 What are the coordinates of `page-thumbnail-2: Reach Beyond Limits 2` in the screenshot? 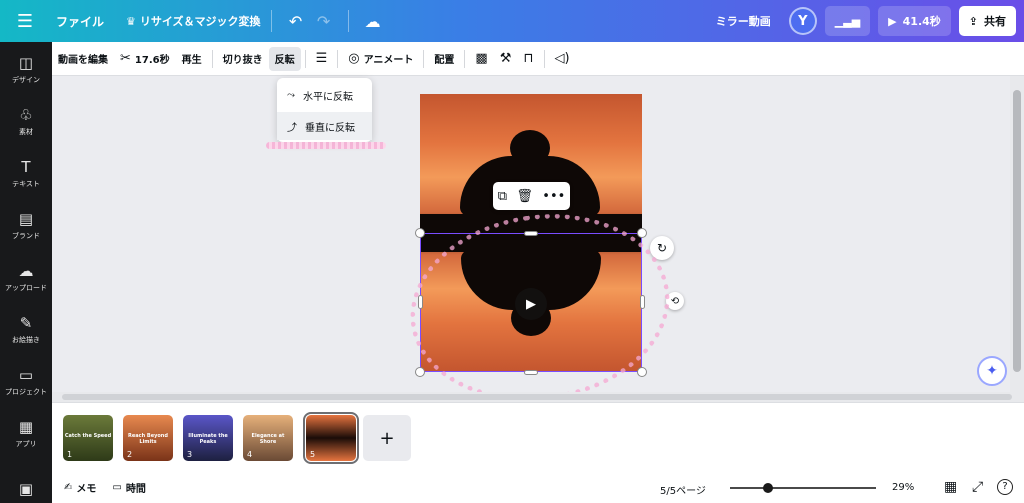 It's located at (148, 438).